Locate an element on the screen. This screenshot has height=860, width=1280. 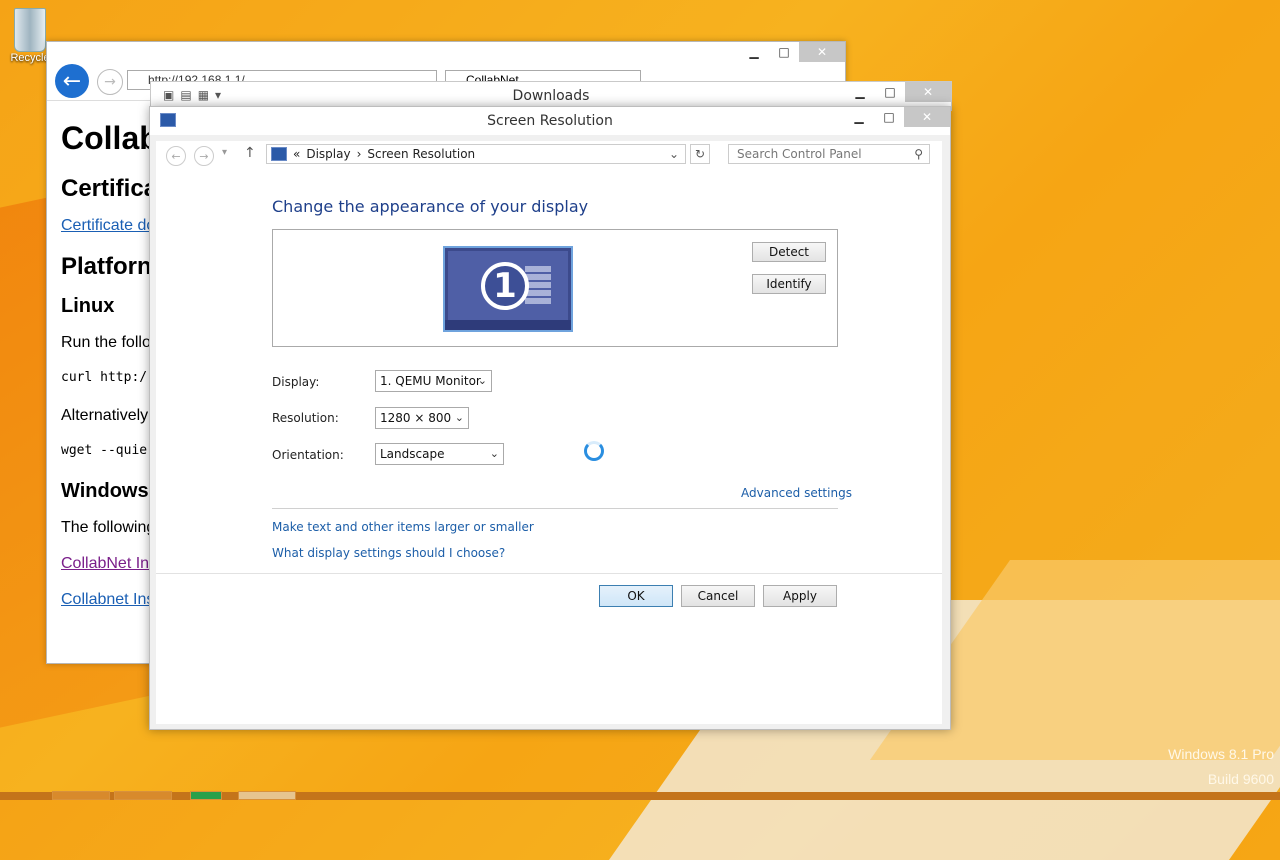
breadcrumb: « Display › Screen Resolution ⌄ is located at coordinates (476, 154).